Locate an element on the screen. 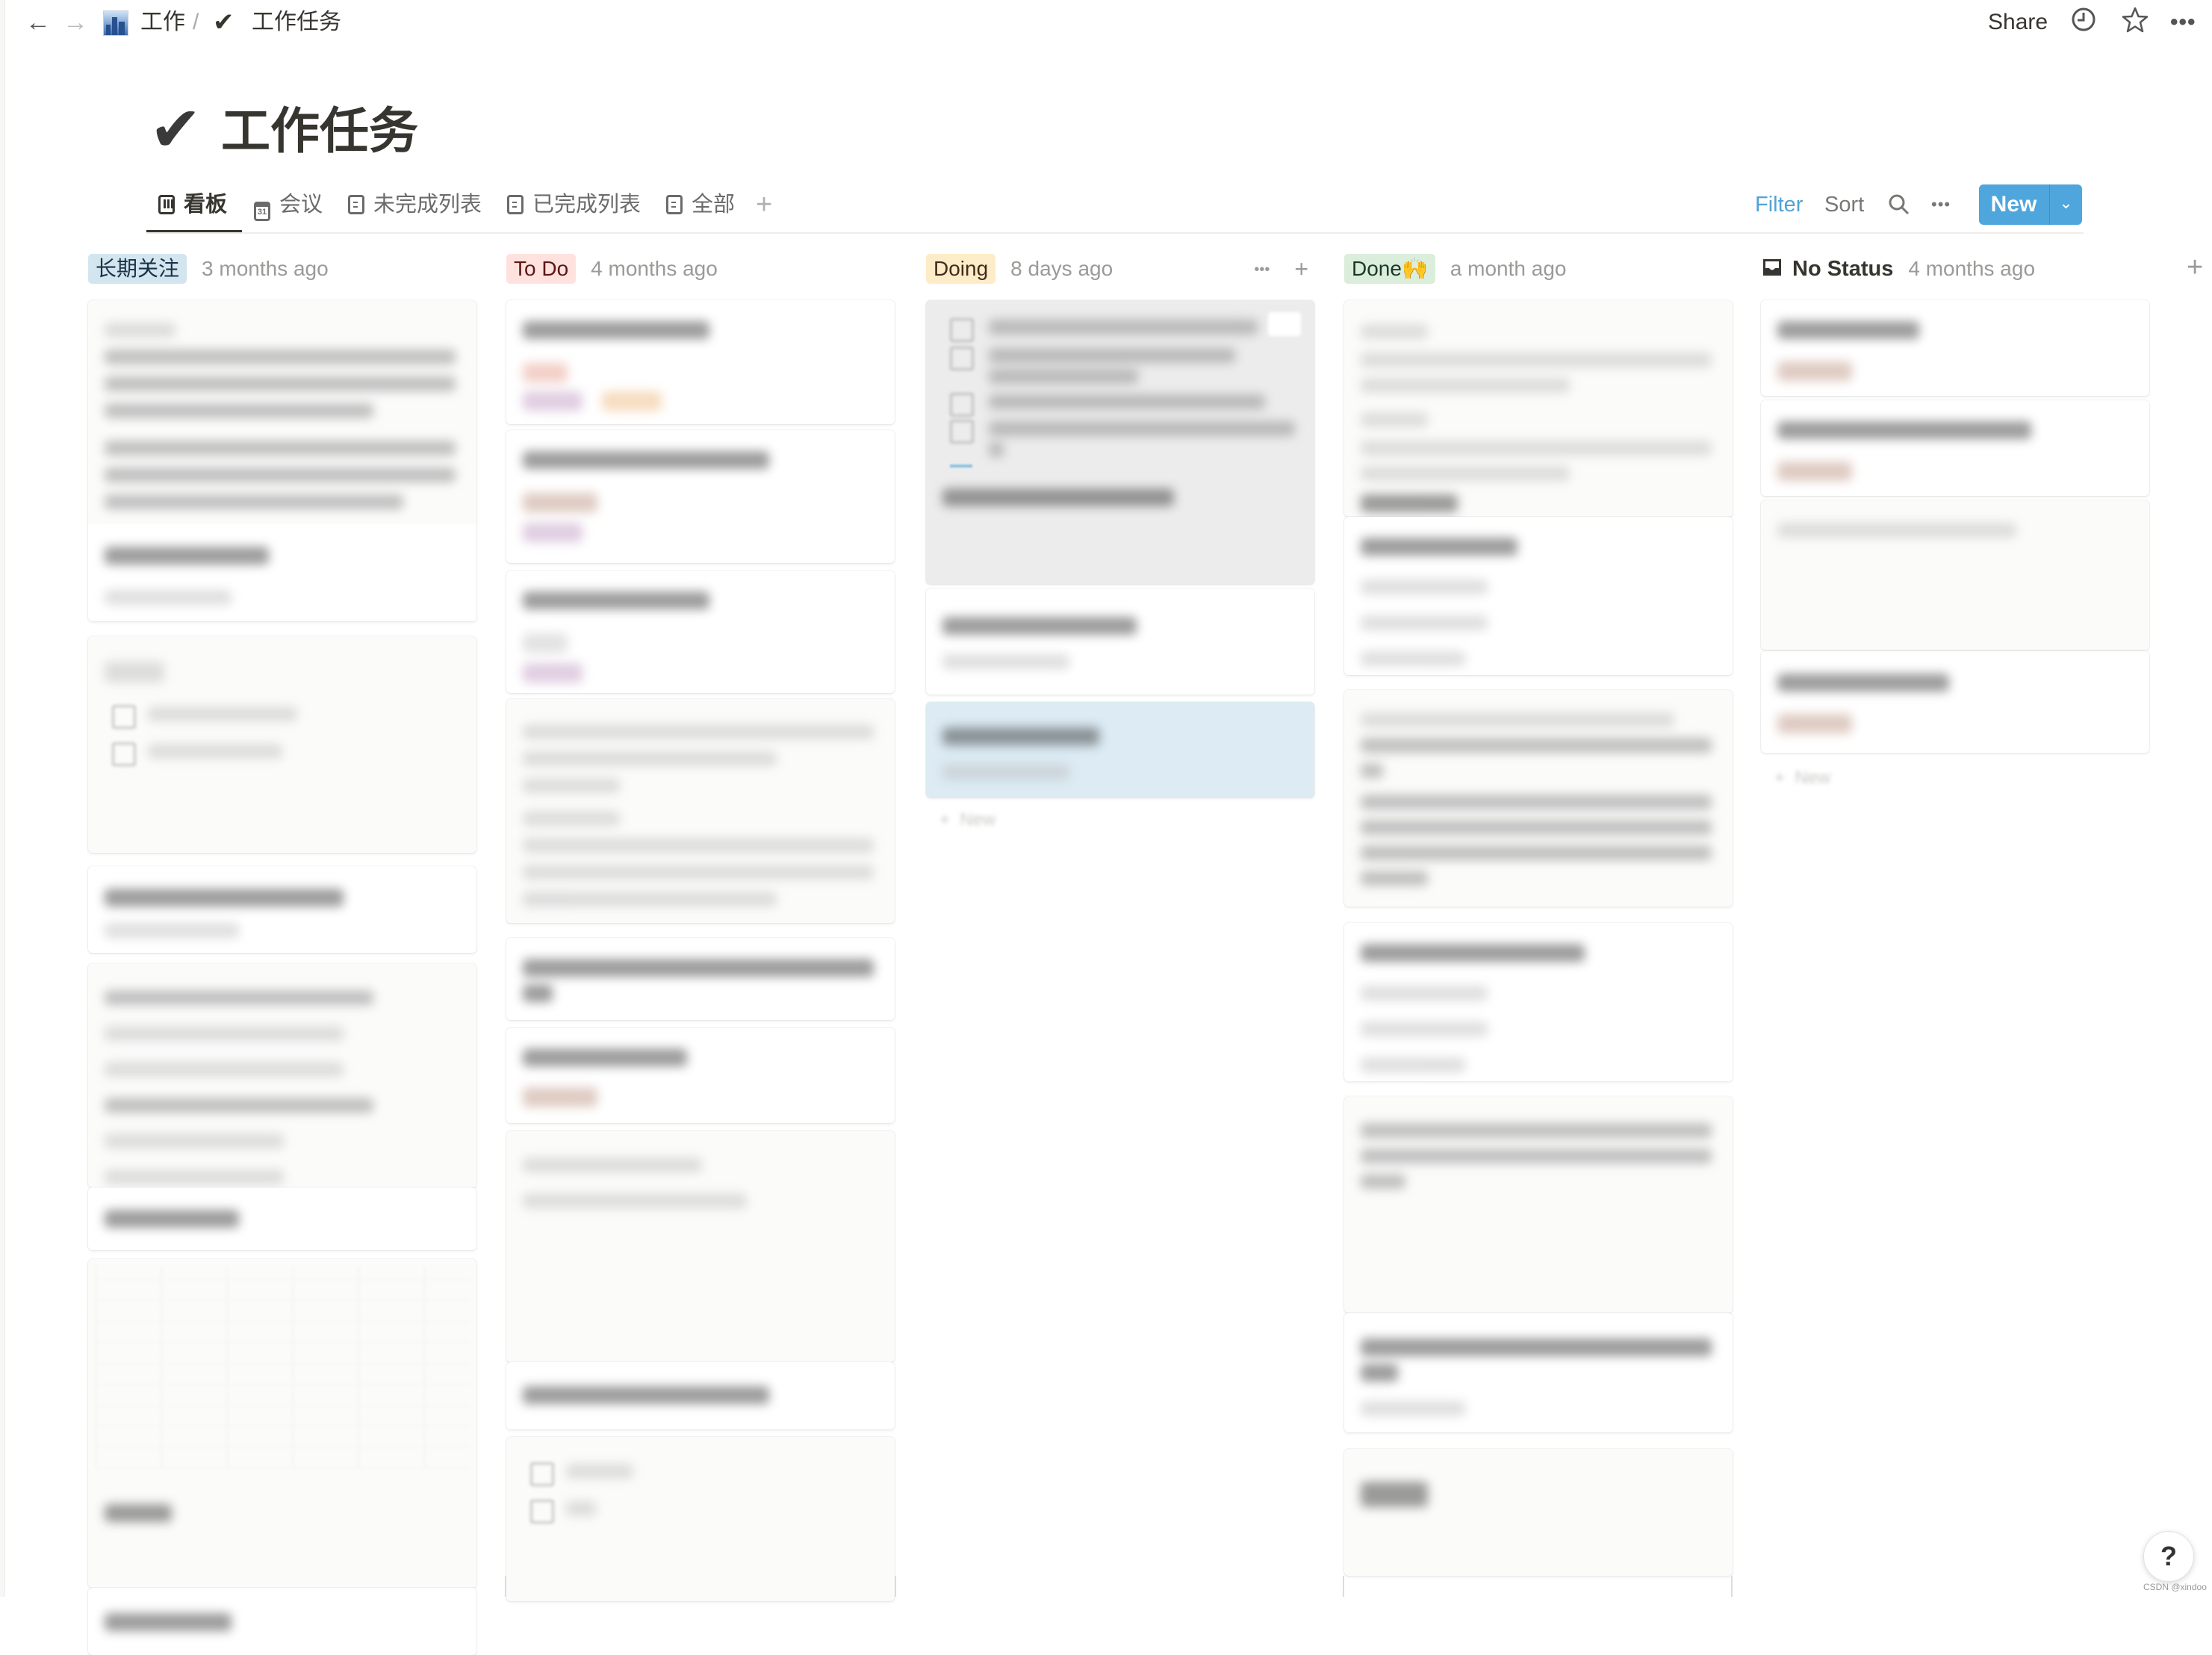 This screenshot has height=1655, width=2212. top-bar: ← → 工作 / ✔ 工作任务 Share ••• is located at coordinates (1106, 23).